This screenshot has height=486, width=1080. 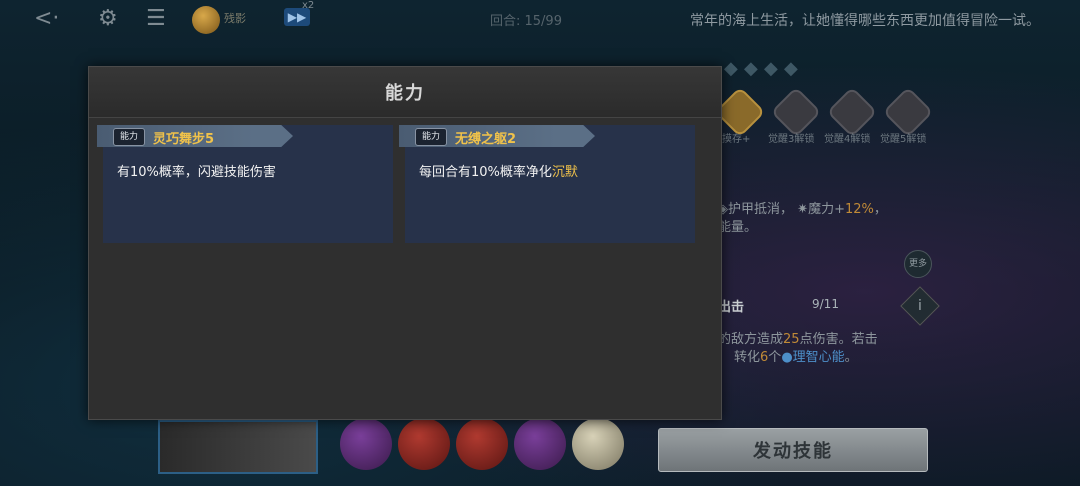 I want to click on skill-desc-line: 的敌方造成25点伤害。若击, so click(x=798, y=339).